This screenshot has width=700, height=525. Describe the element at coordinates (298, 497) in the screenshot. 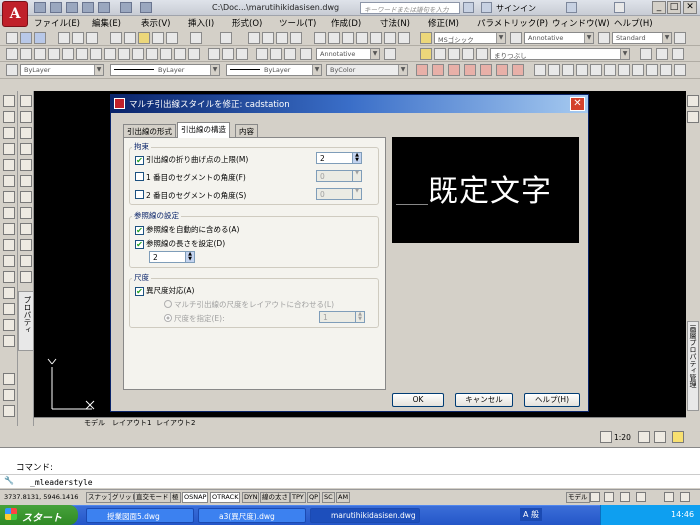

I see `tpy-toggle: TPY` at that location.